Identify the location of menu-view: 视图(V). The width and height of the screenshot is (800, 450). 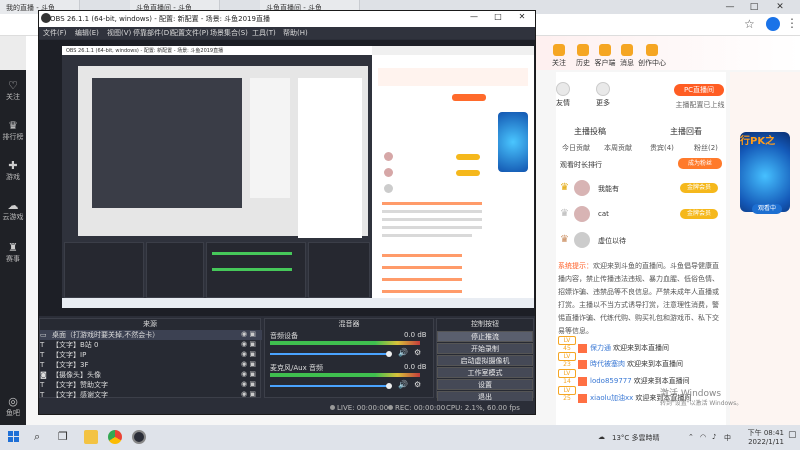
(119, 33).